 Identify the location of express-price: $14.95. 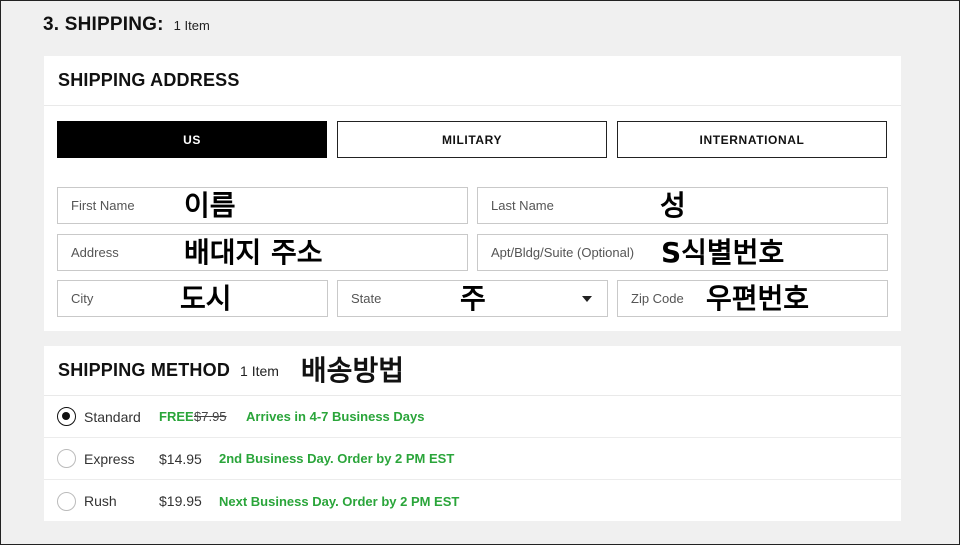
(180, 458).